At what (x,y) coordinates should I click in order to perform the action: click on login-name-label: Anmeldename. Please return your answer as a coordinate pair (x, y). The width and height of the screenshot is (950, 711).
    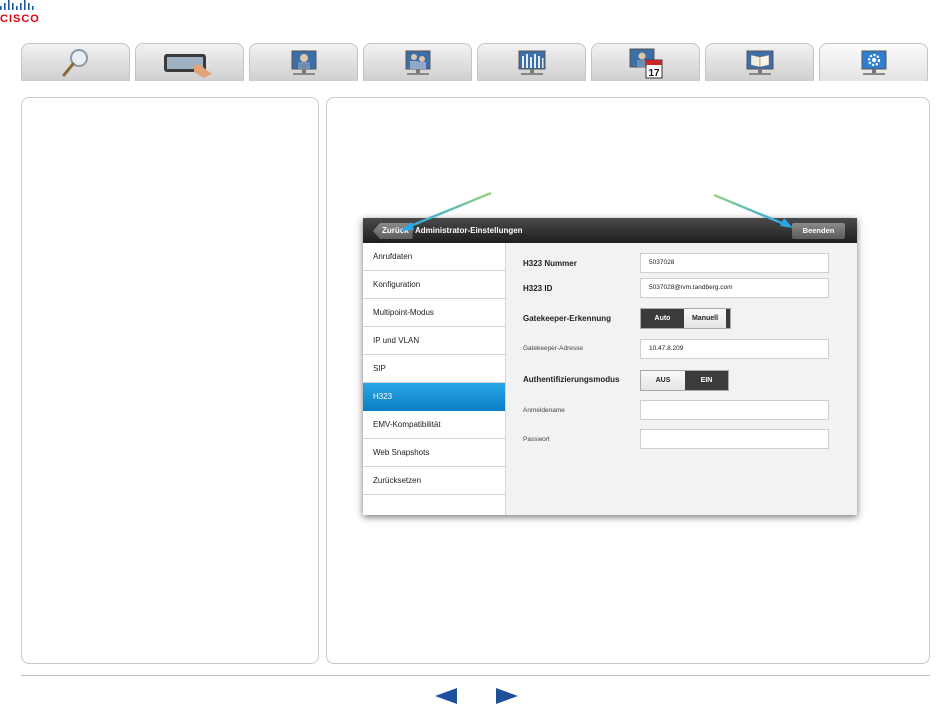
    Looking at the image, I should click on (544, 410).